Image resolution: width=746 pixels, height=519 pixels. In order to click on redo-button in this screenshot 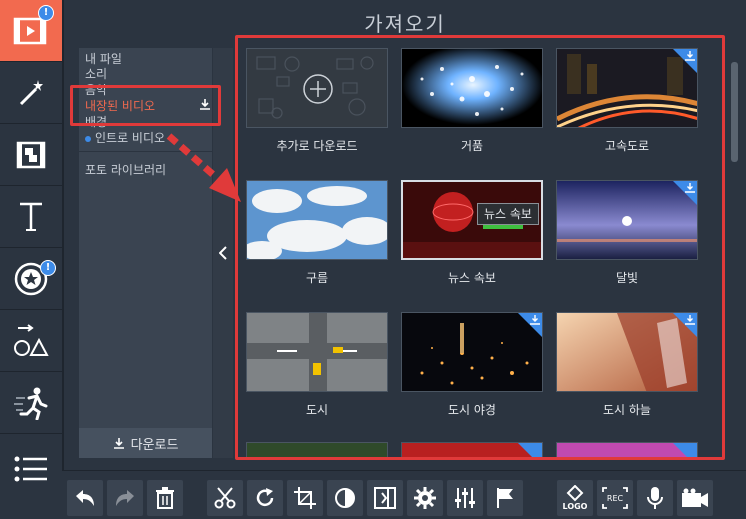, I will do `click(125, 498)`.